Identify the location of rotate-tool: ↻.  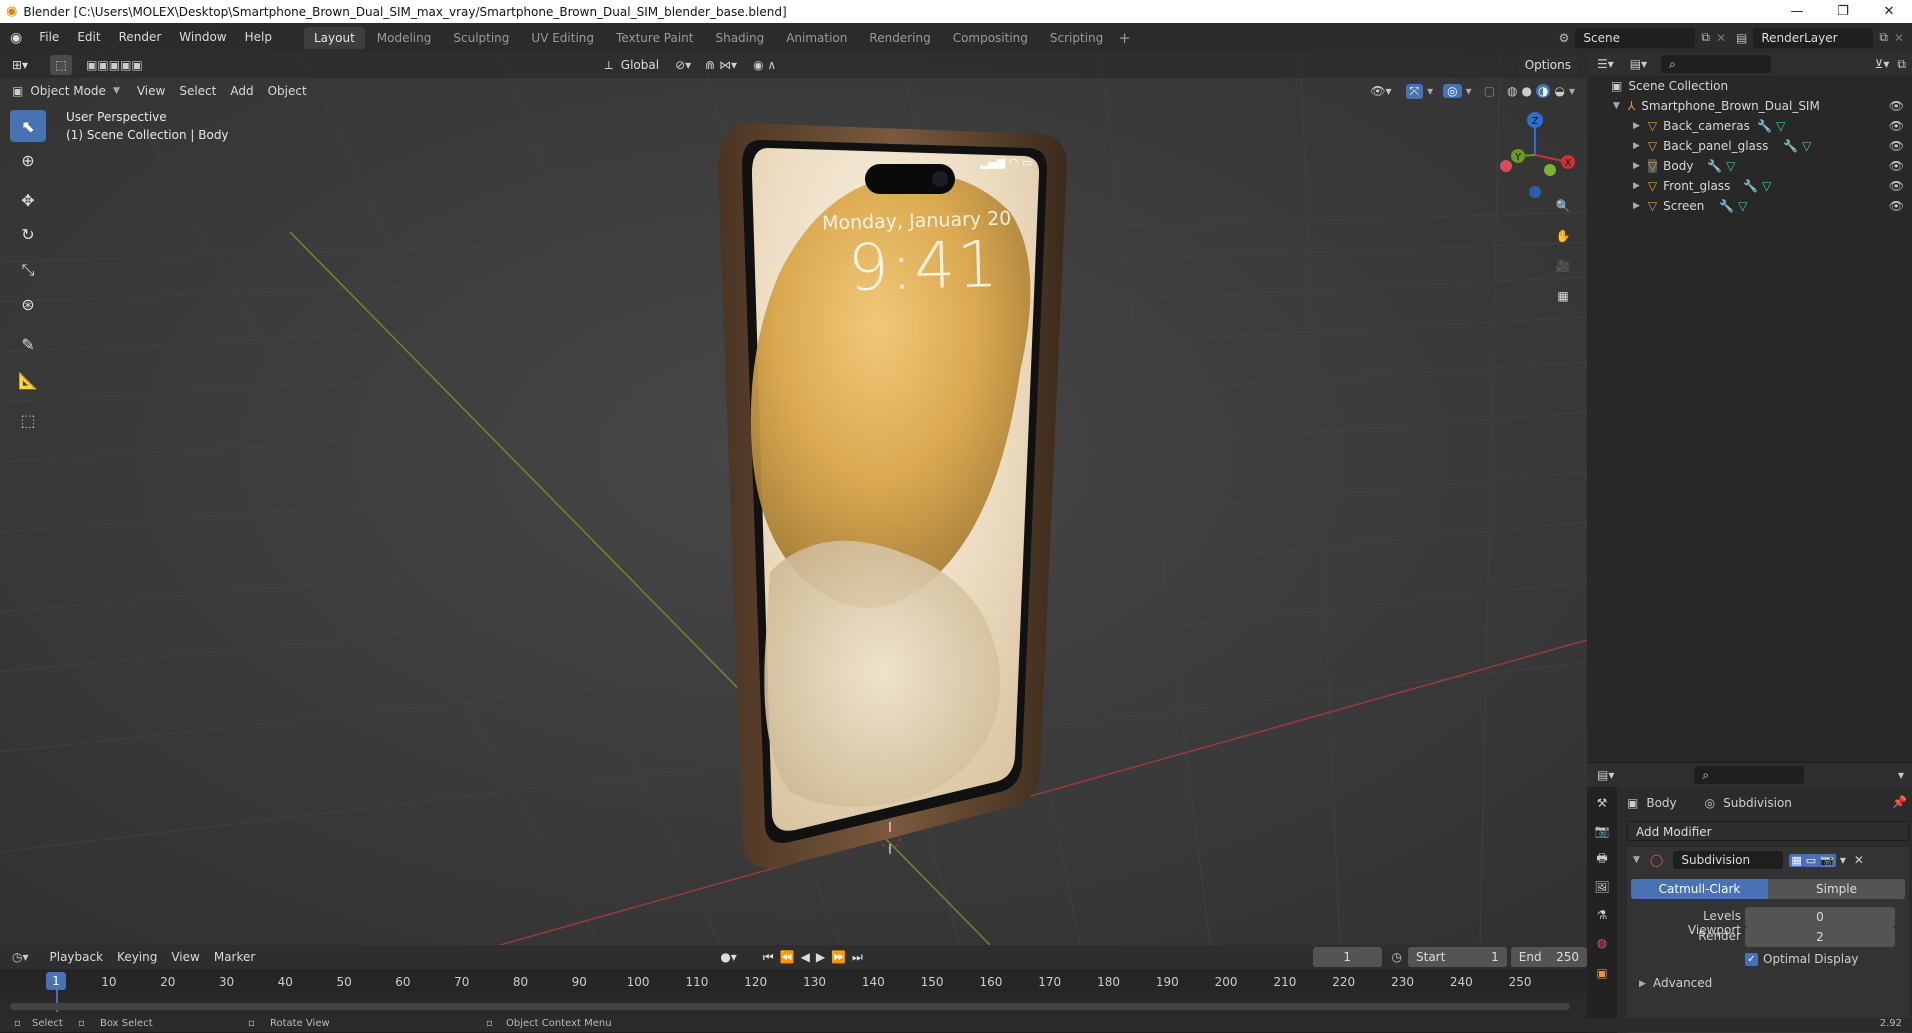
(28, 234).